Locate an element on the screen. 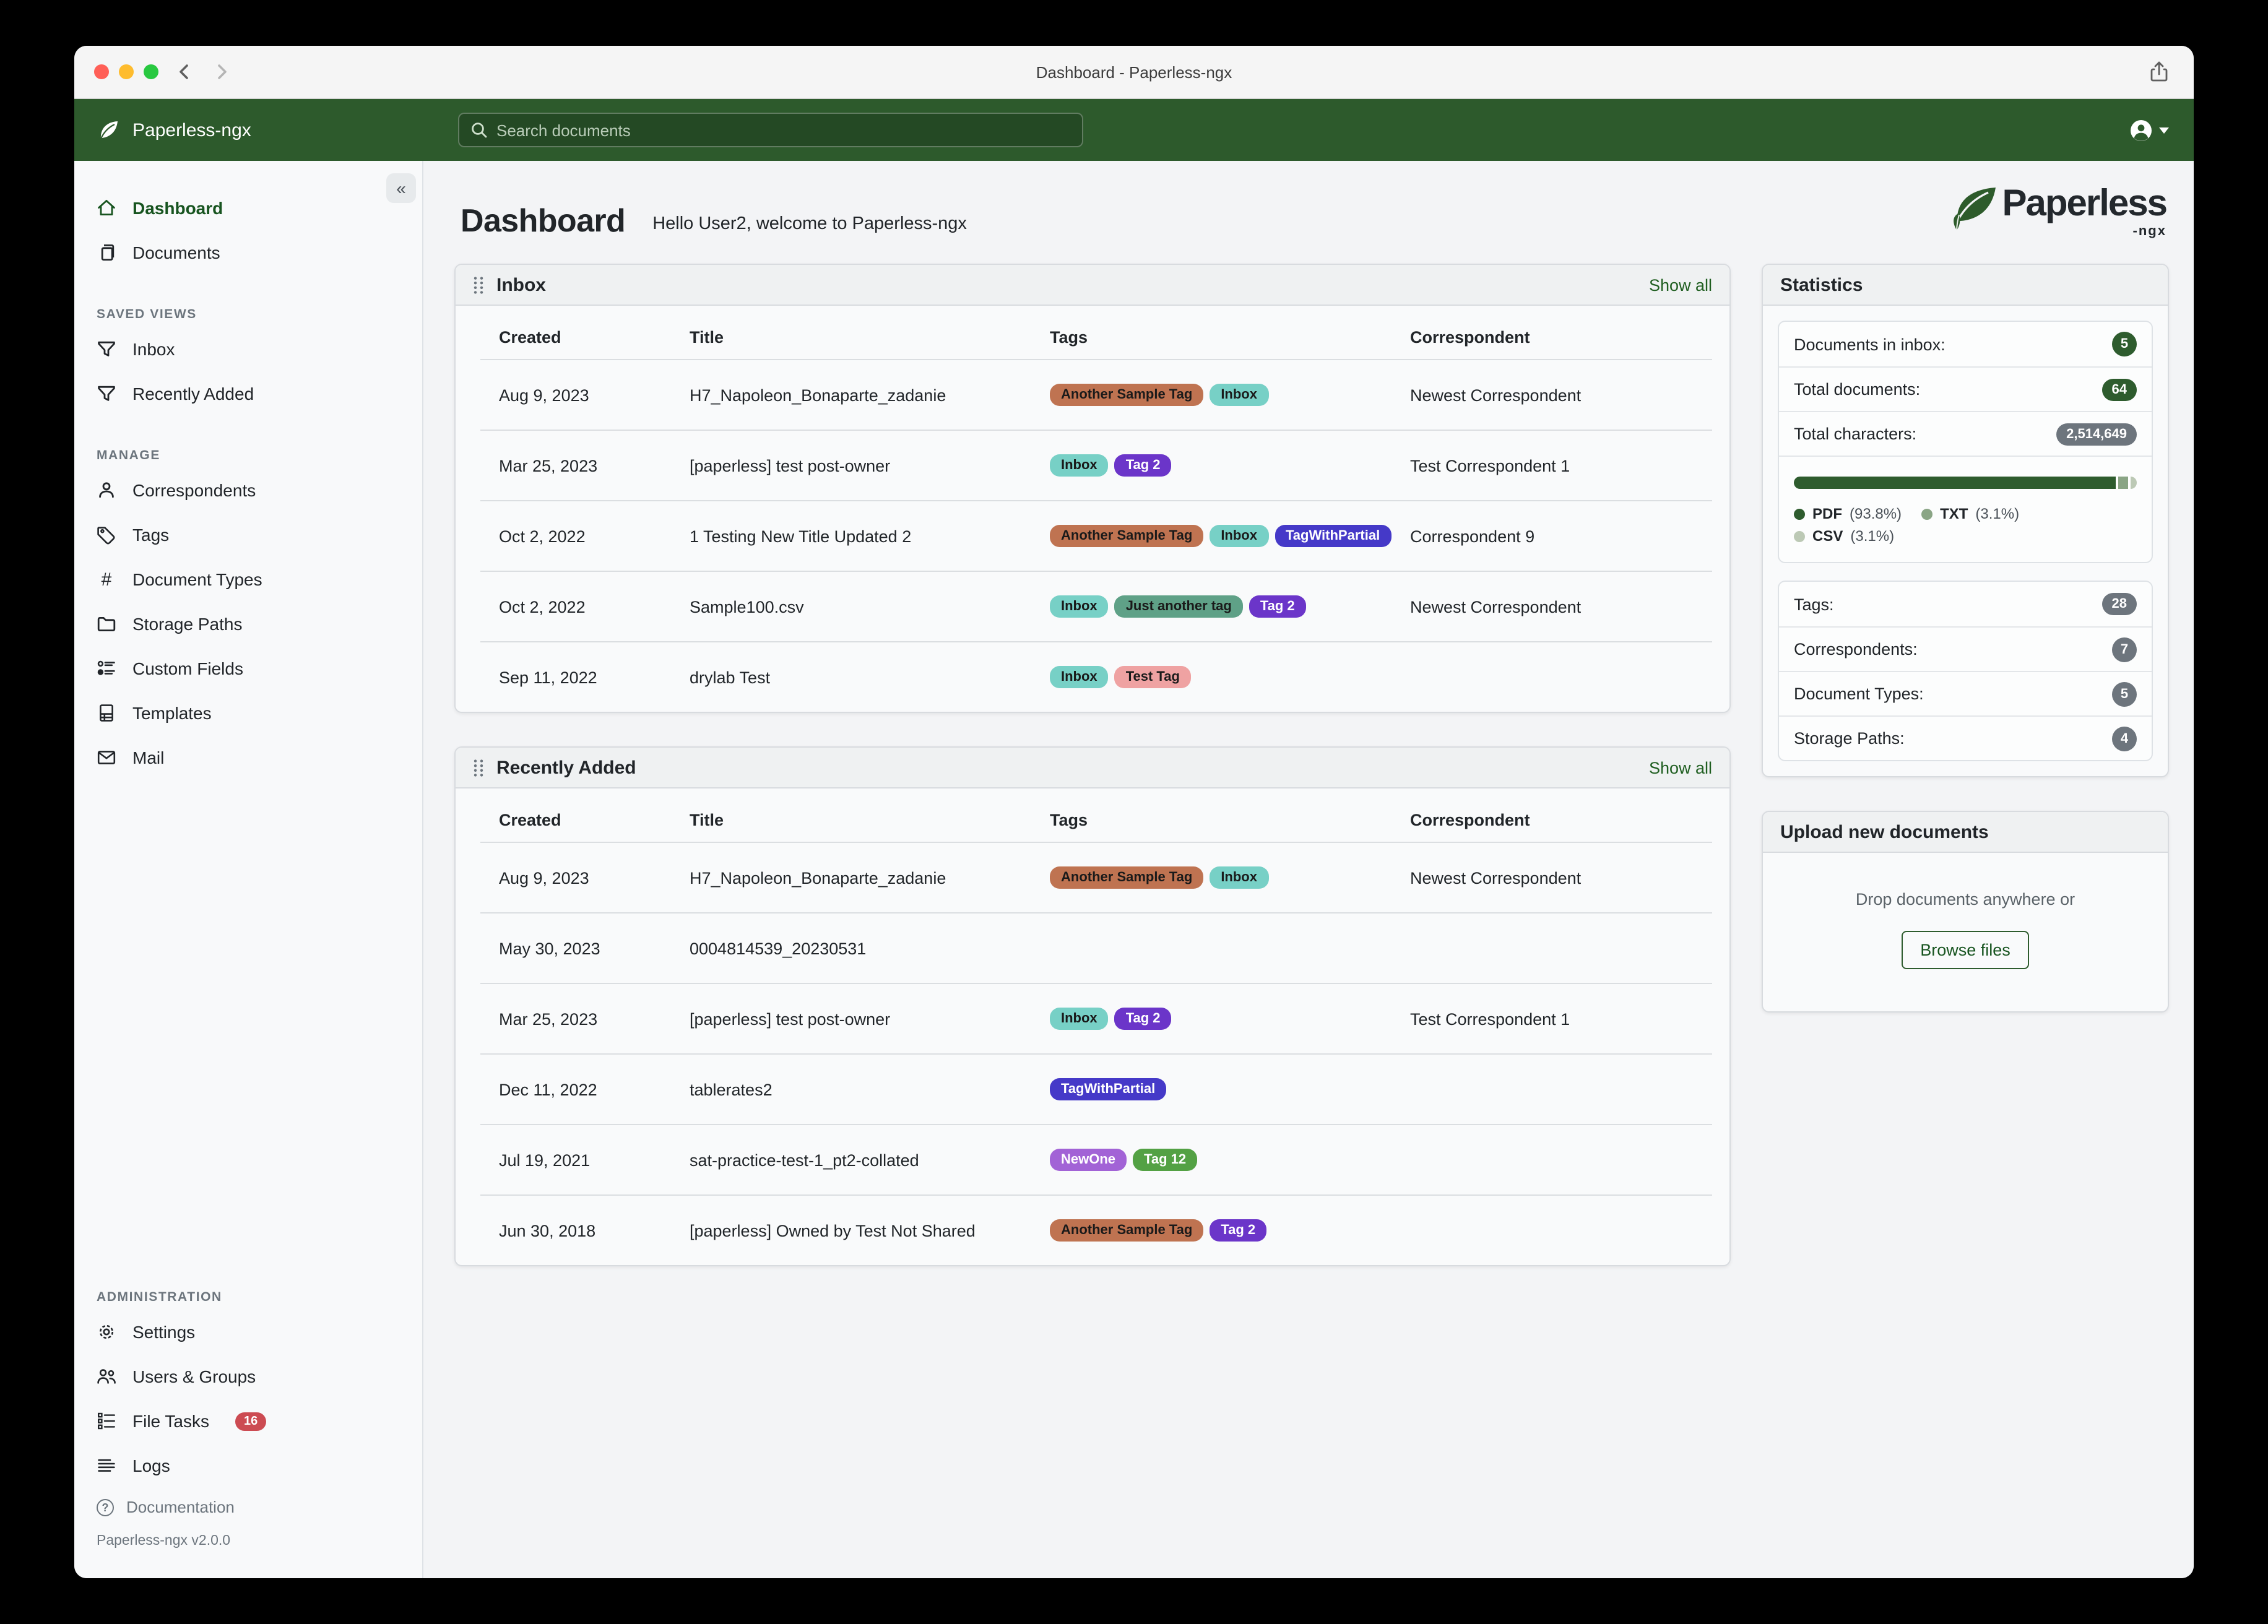 Image resolution: width=2268 pixels, height=1624 pixels. table-row: Dec 11, 2022 tablerates2 TagWithPartial is located at coordinates (1096, 1088).